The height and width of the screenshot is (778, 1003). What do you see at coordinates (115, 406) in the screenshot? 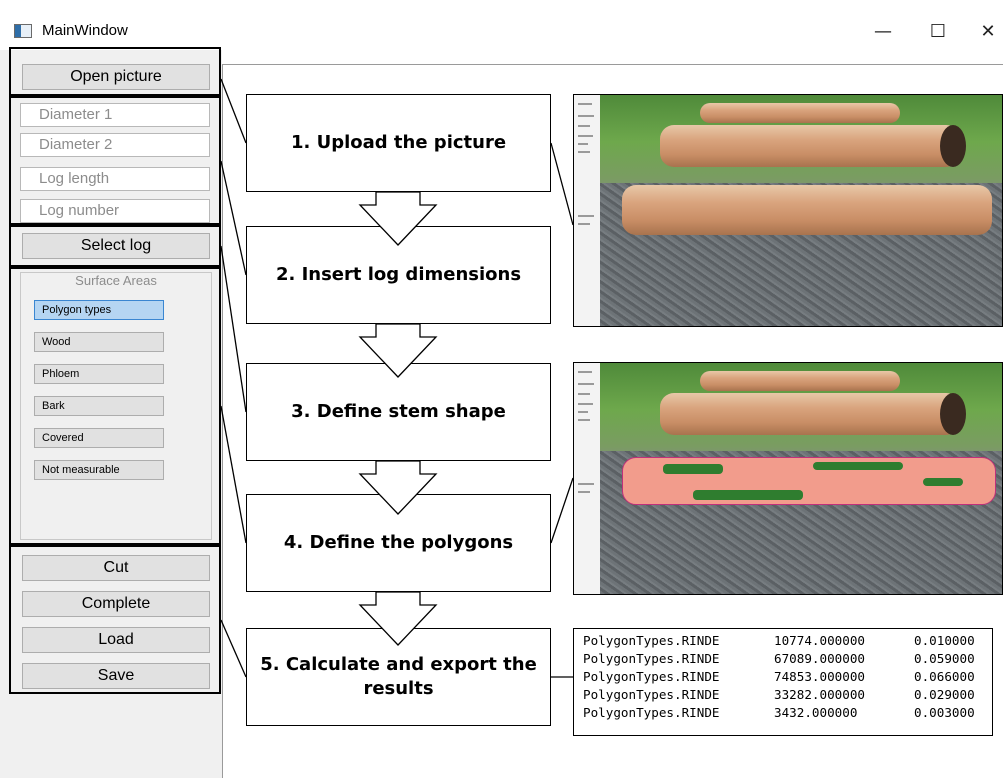
I see `surface-areas-frame` at bounding box center [115, 406].